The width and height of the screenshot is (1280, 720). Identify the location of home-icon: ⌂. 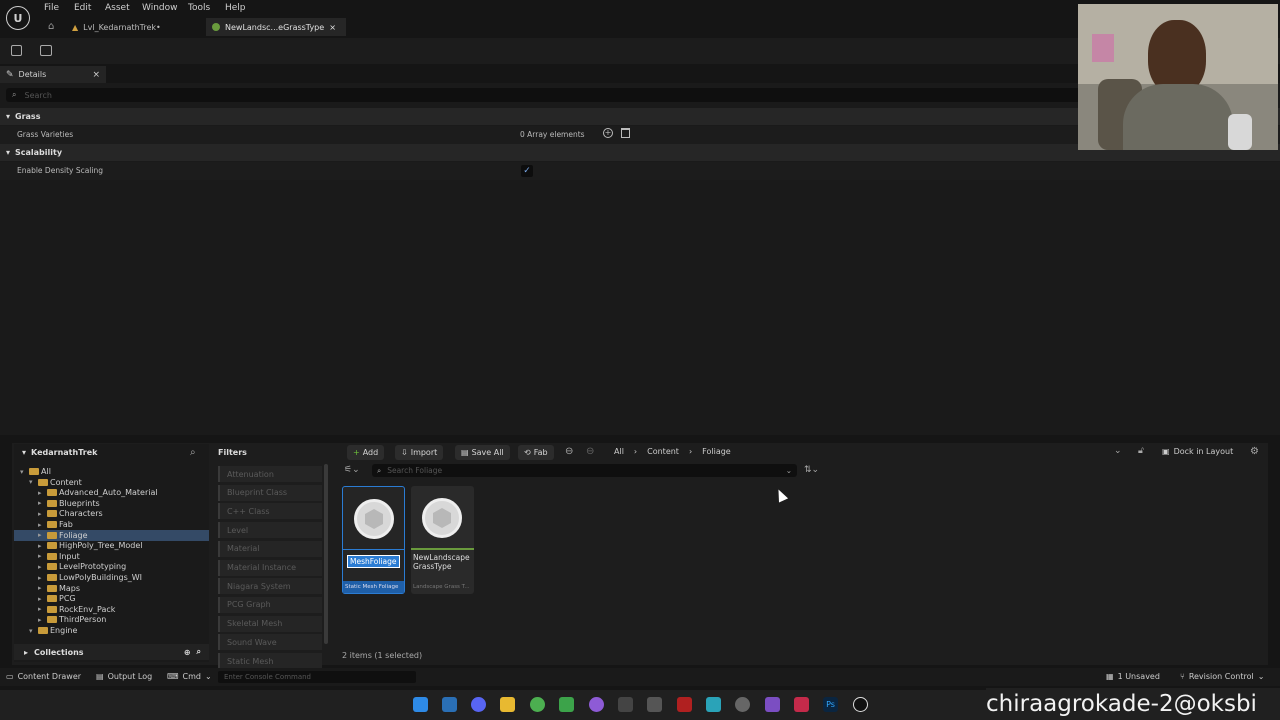
(51, 26).